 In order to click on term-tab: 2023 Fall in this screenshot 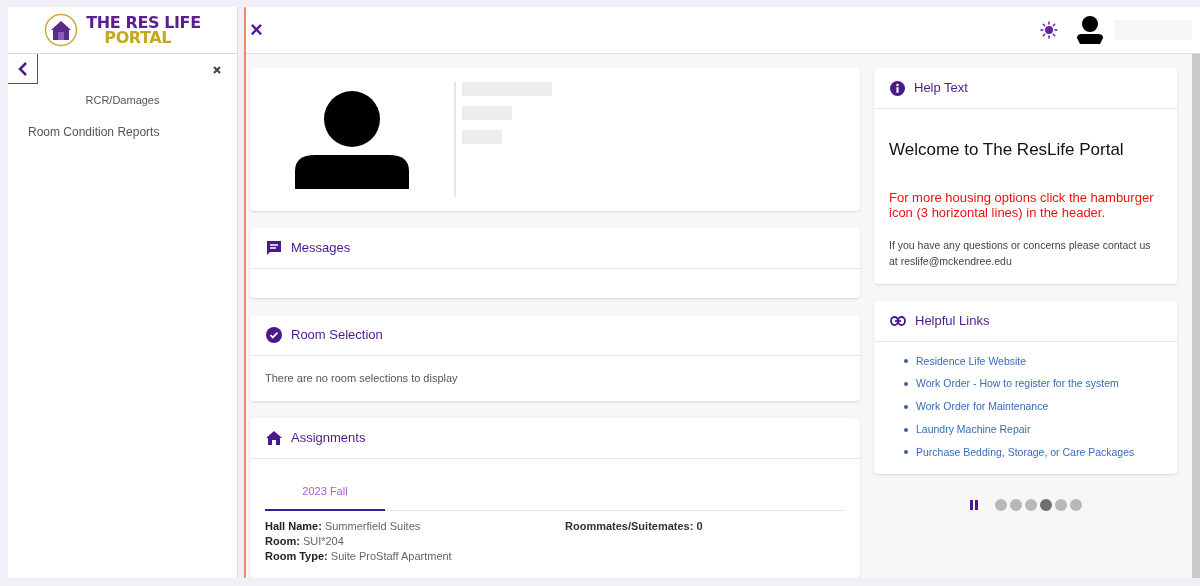, I will do `click(325, 492)`.